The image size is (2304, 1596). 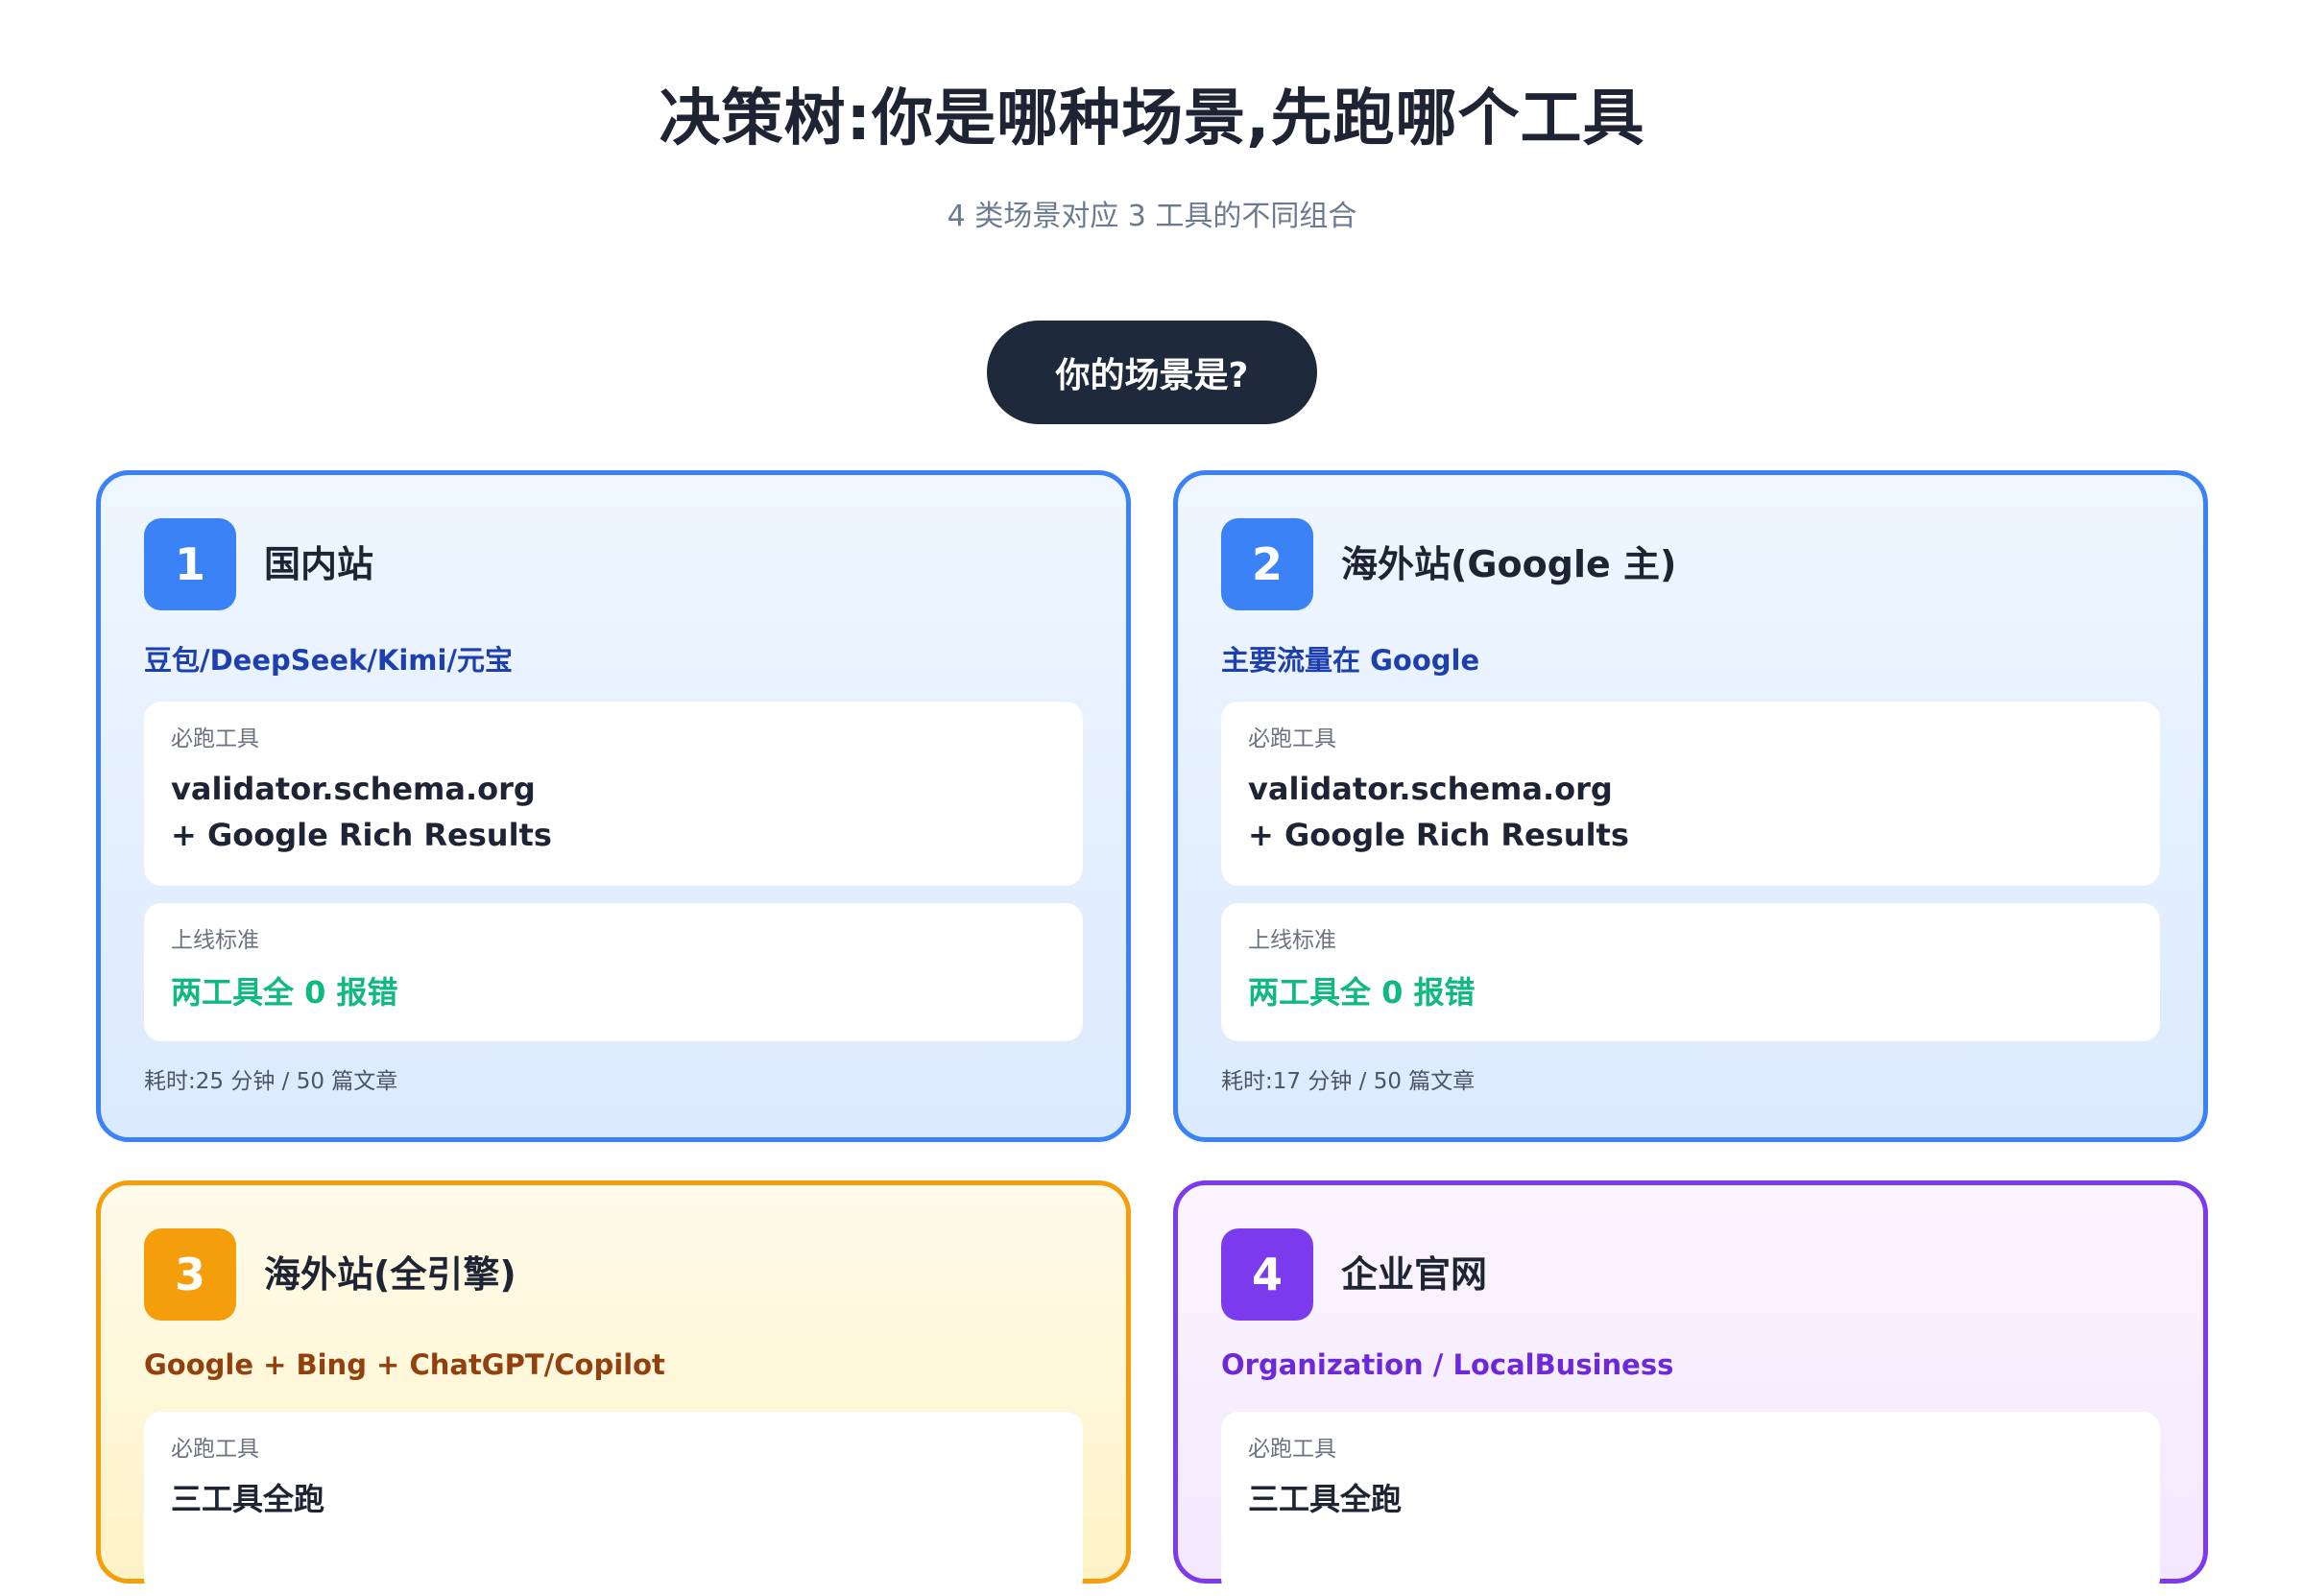 I want to click on page-title: 决策树:你是哪种场景,先跑哪个工具, so click(x=1152, y=119).